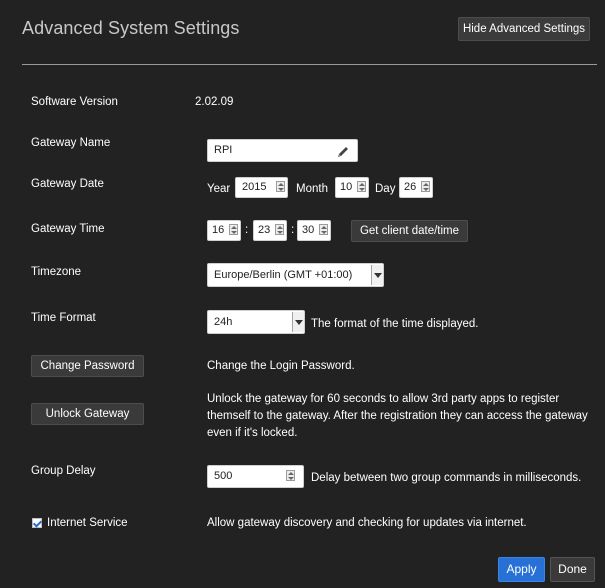 This screenshot has height=588, width=605. I want to click on group-delay-label: Group Delay, so click(63, 471).